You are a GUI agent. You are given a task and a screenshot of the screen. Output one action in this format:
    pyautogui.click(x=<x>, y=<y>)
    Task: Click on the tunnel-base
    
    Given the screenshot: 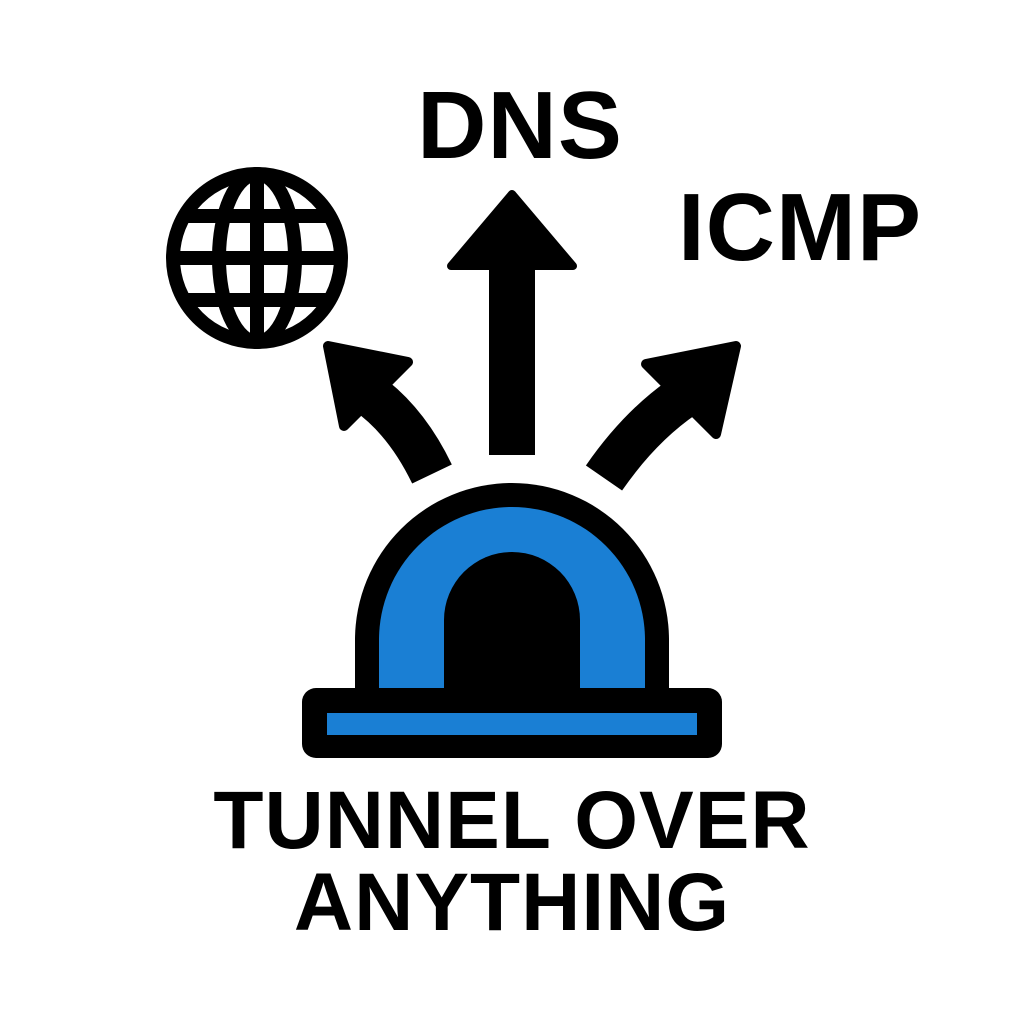 What is the action you would take?
    pyautogui.click(x=512, y=724)
    